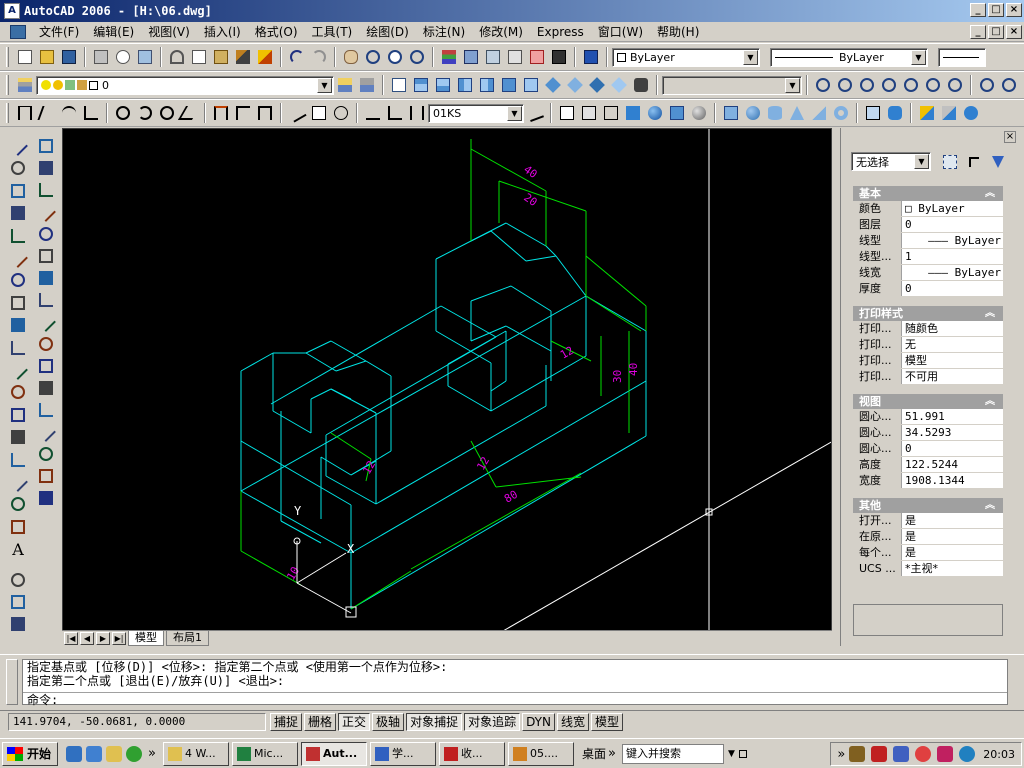 Image resolution: width=1024 pixels, height=768 pixels. I want to click on diameter-dimension-button, so click(167, 113).